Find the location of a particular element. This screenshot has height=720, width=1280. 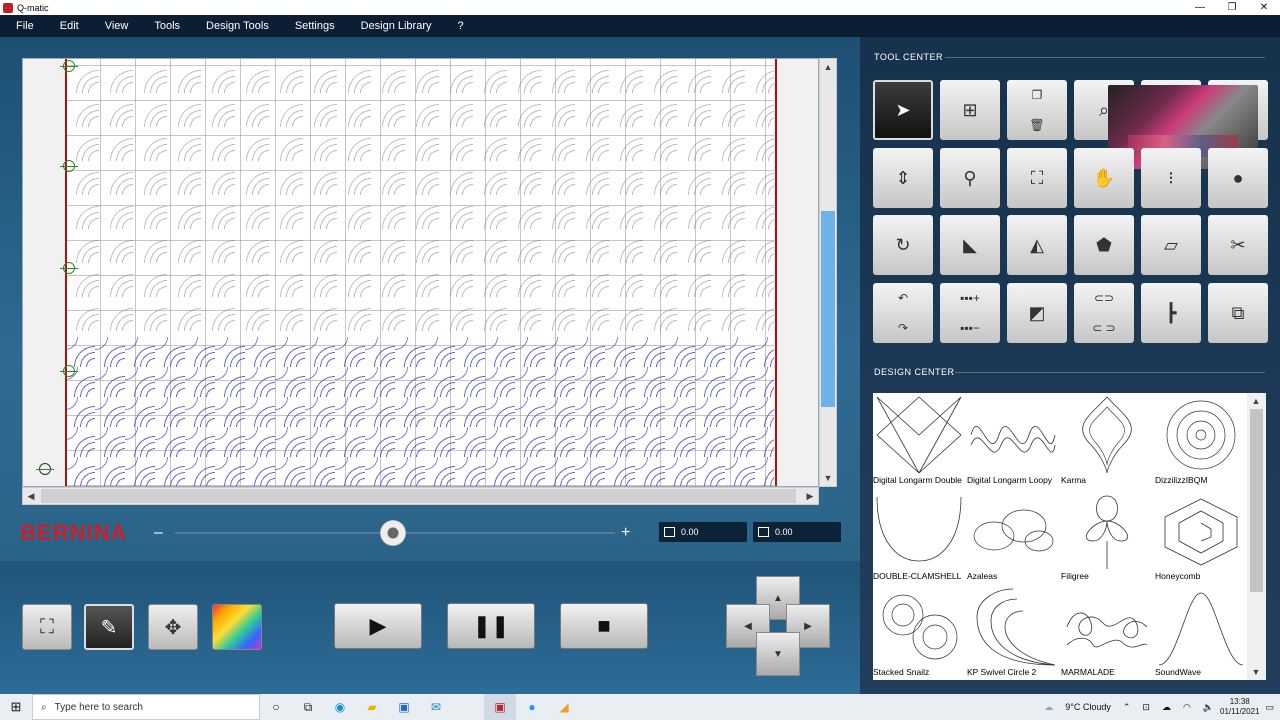

menu-tools: Tools is located at coordinates (167, 26).